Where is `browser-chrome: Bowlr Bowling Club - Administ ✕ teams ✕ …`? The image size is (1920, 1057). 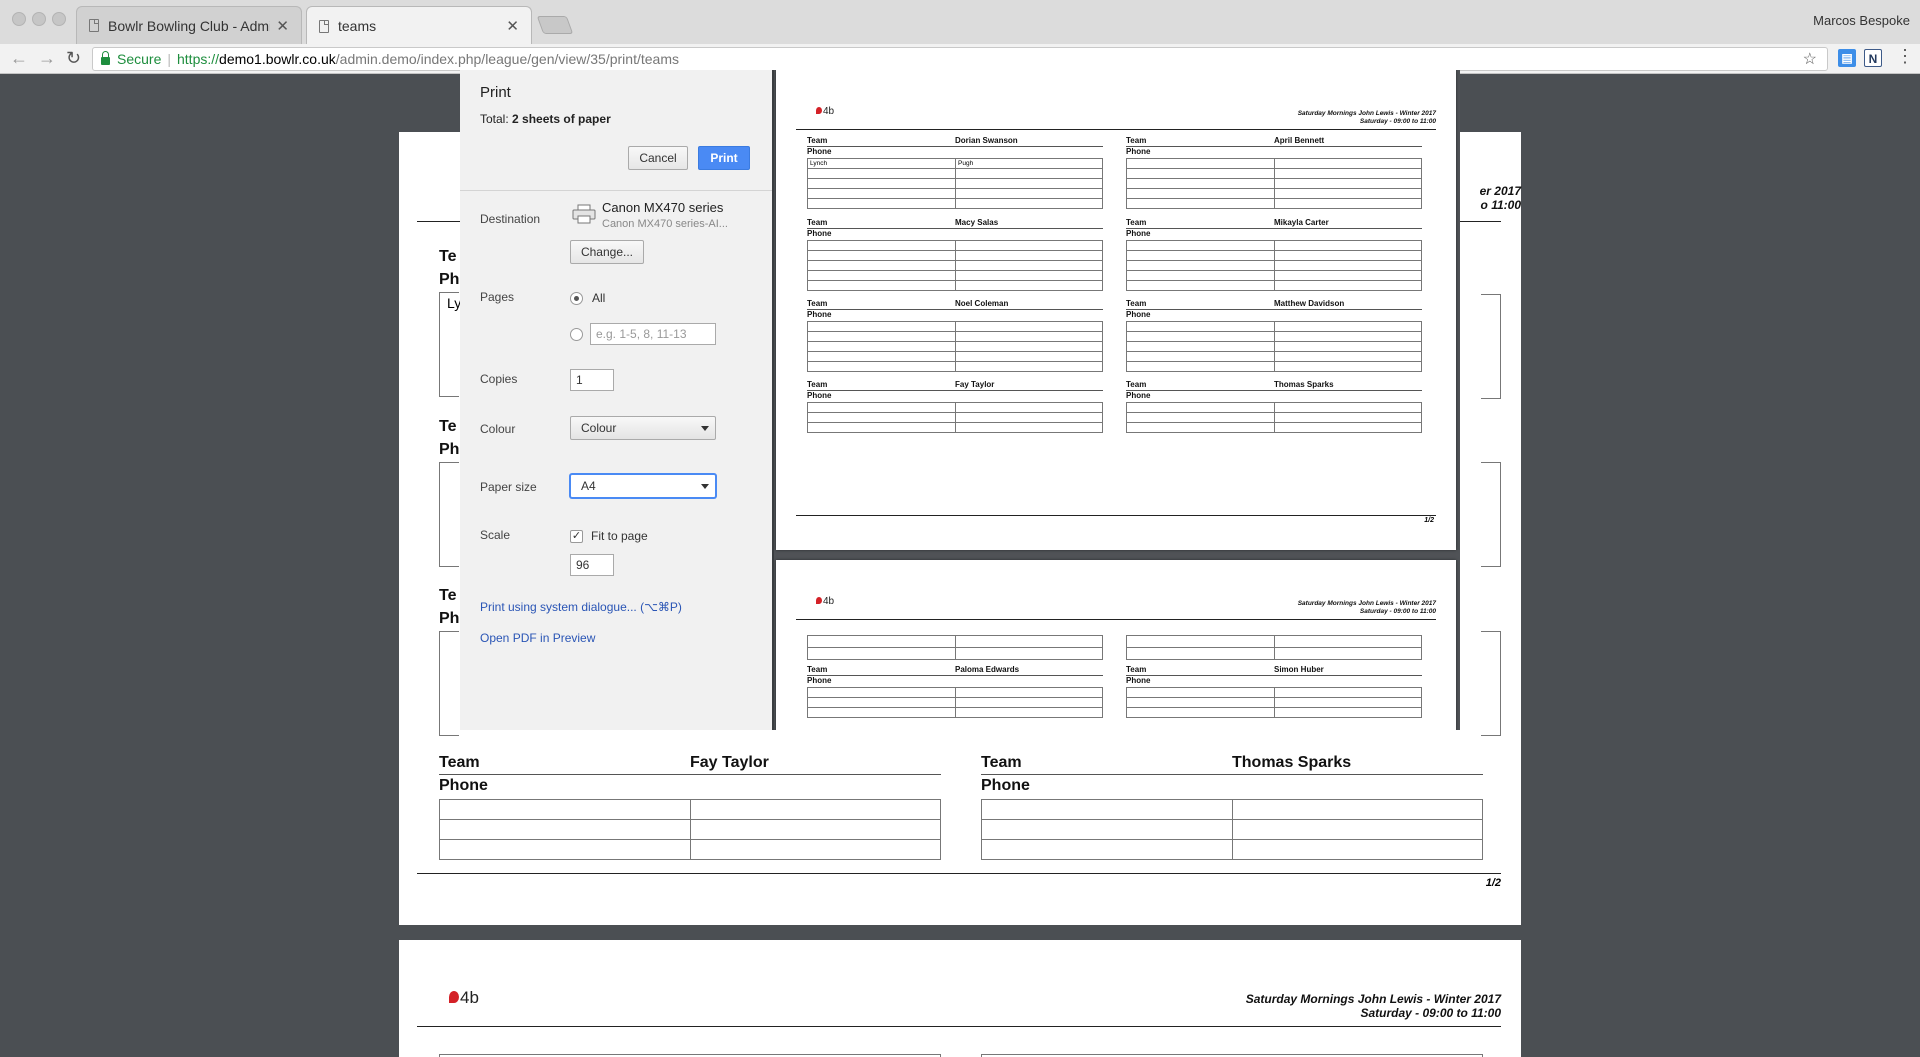 browser-chrome: Bowlr Bowling Club - Administ ✕ teams ✕ … is located at coordinates (960, 37).